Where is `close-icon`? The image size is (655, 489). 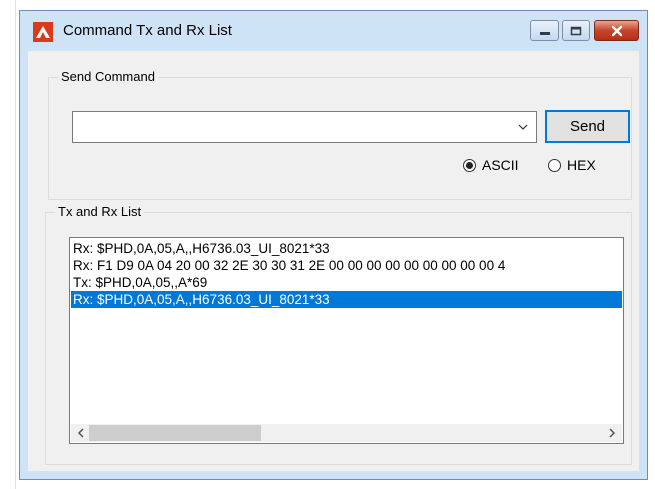
close-icon is located at coordinates (616, 30).